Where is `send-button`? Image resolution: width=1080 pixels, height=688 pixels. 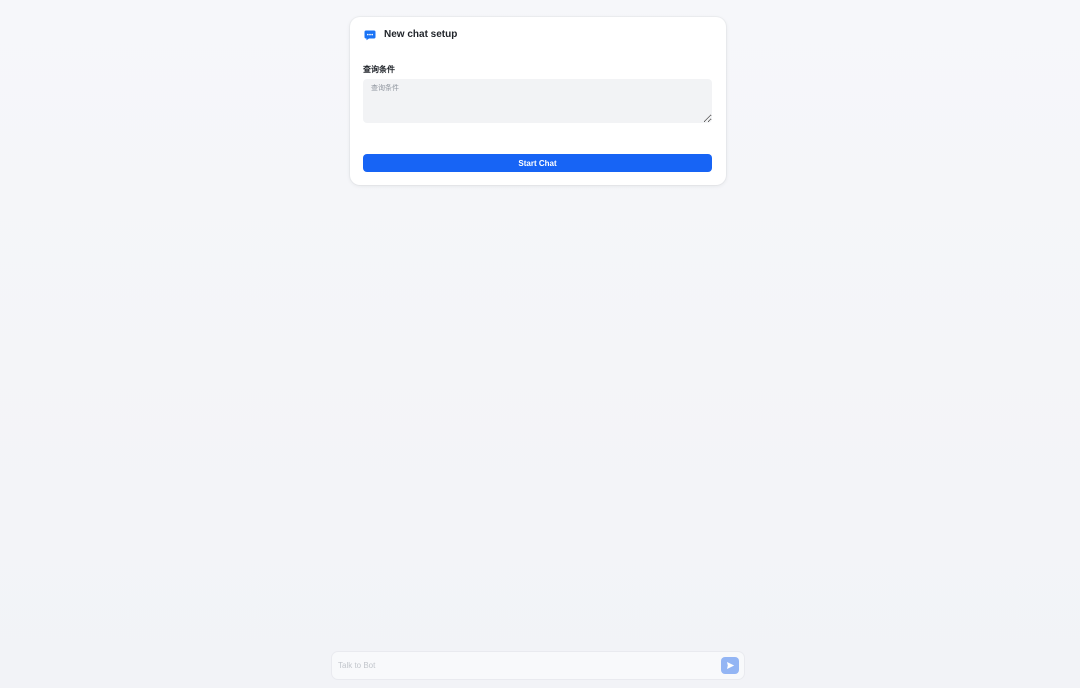 send-button is located at coordinates (730, 665).